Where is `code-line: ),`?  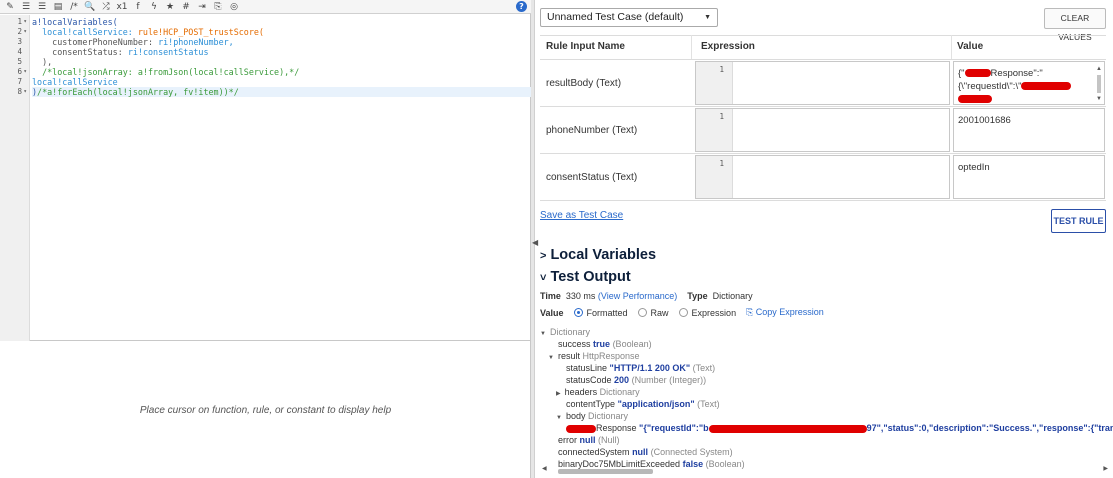
code-line: ), is located at coordinates (281, 62).